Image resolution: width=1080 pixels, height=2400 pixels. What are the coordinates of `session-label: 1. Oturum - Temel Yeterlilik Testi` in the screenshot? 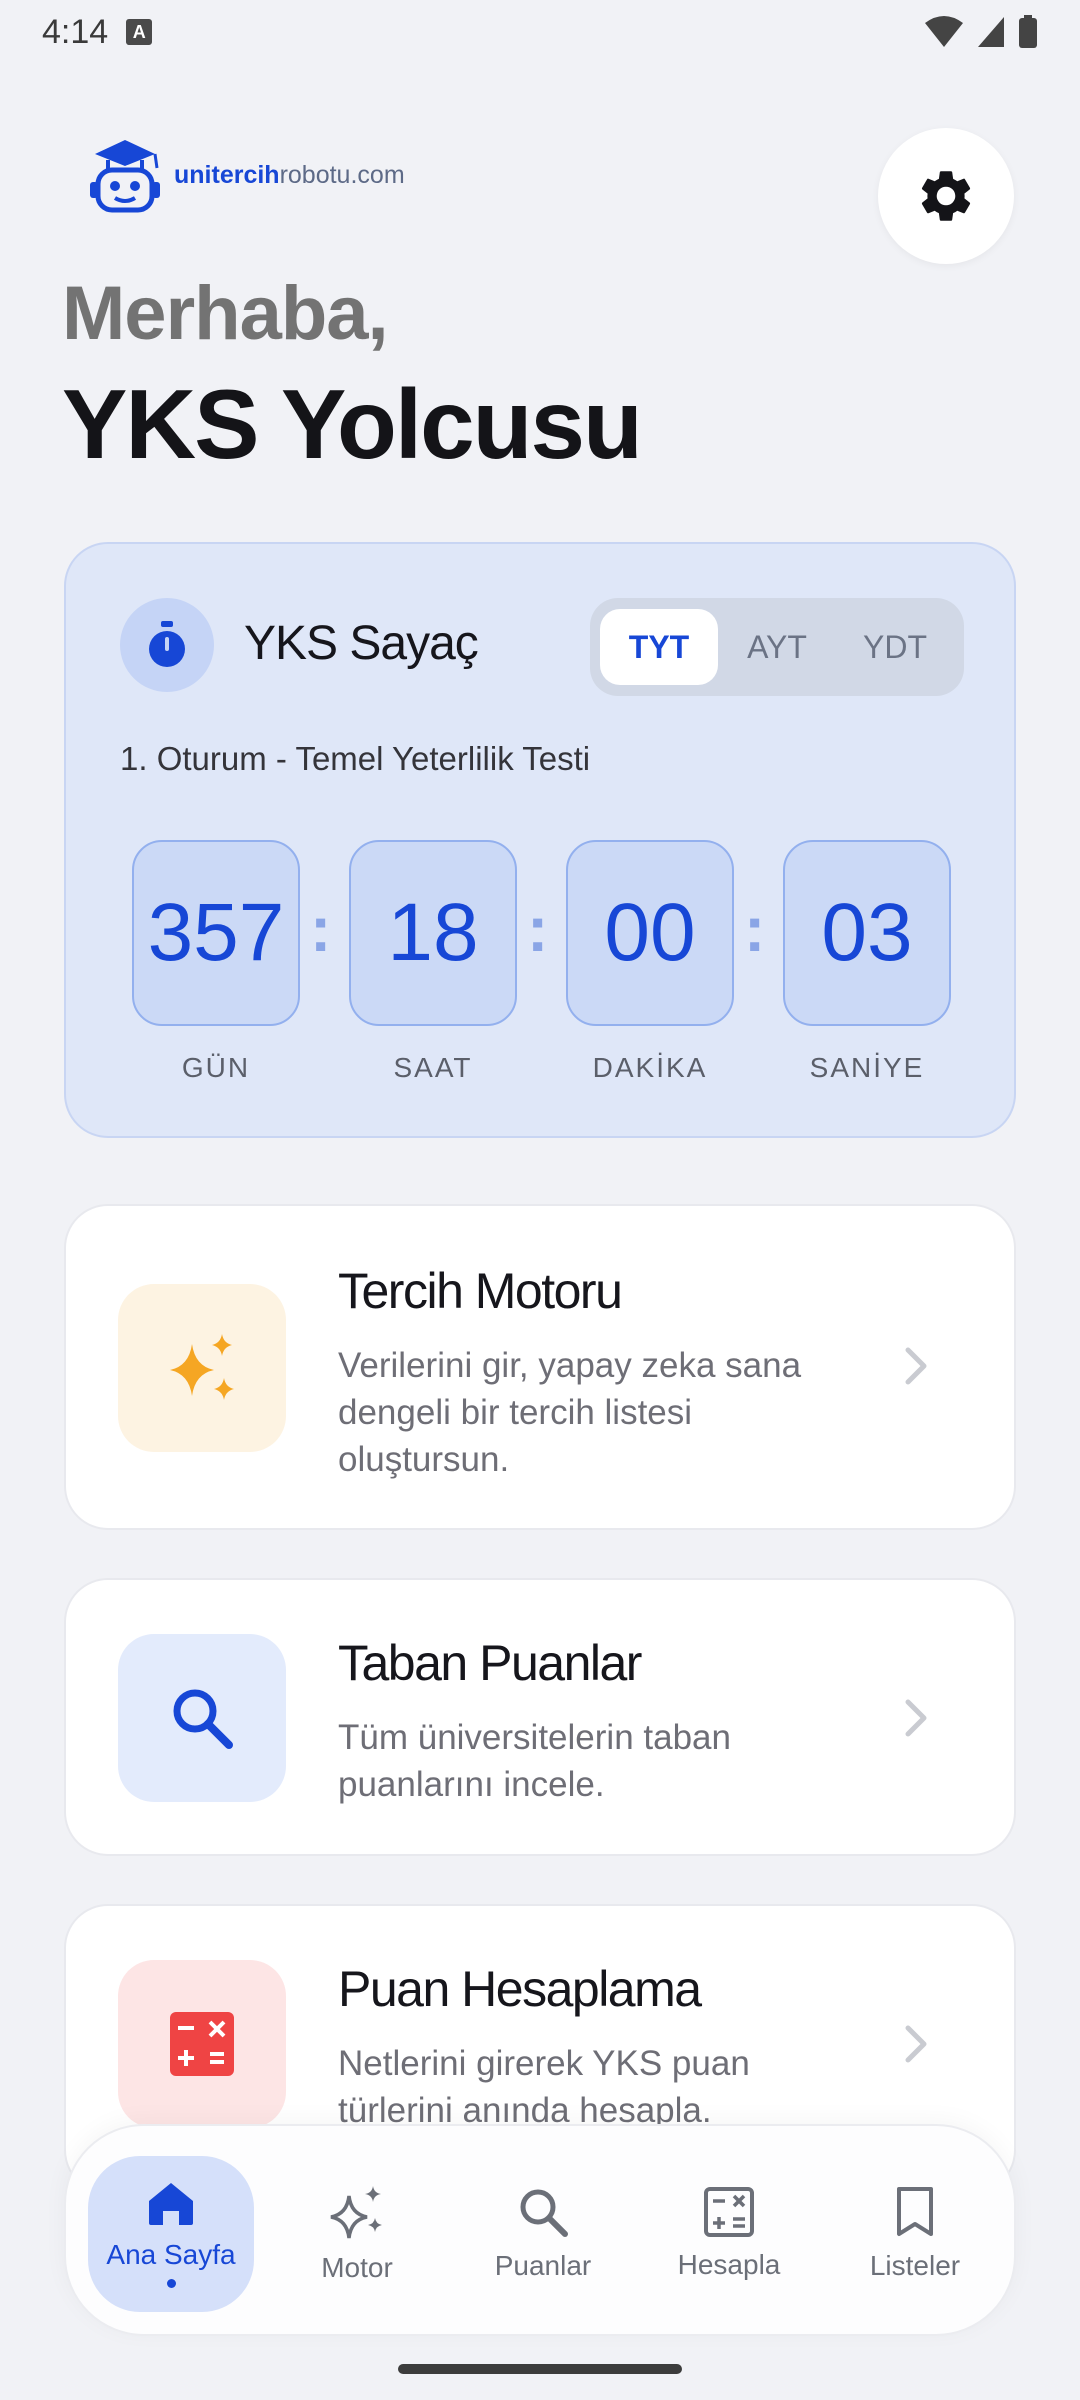 It's located at (355, 758).